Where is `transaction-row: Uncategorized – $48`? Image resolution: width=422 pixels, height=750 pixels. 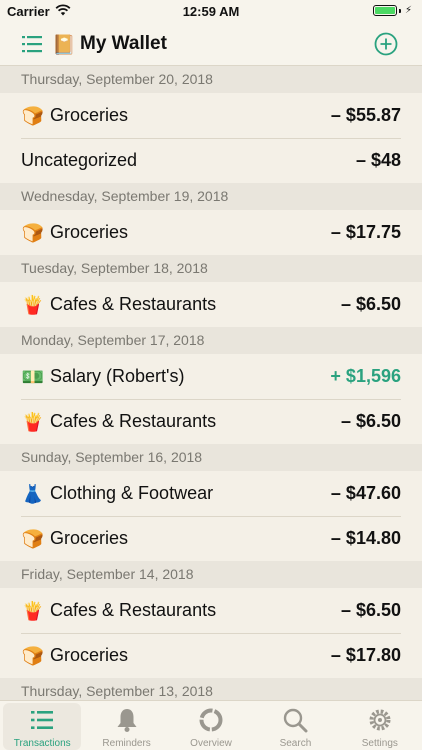
transaction-row: Uncategorized – $48 is located at coordinates (211, 160).